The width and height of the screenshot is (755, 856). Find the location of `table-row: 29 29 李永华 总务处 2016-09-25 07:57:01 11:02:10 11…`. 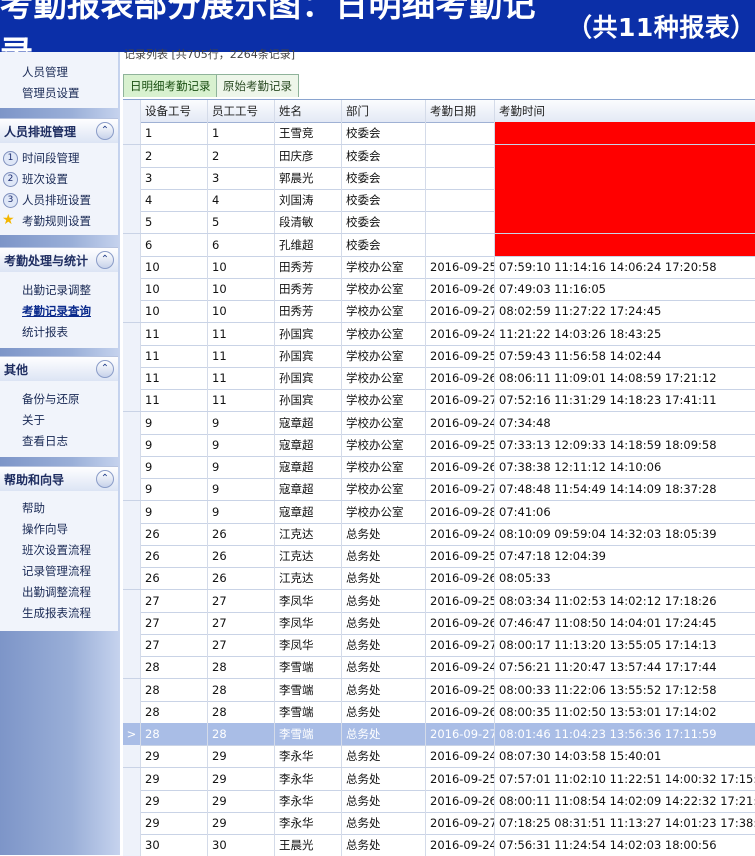

table-row: 29 29 李永华 总务处 2016-09-25 07:57:01 11:02:10 11… is located at coordinates (439, 779).